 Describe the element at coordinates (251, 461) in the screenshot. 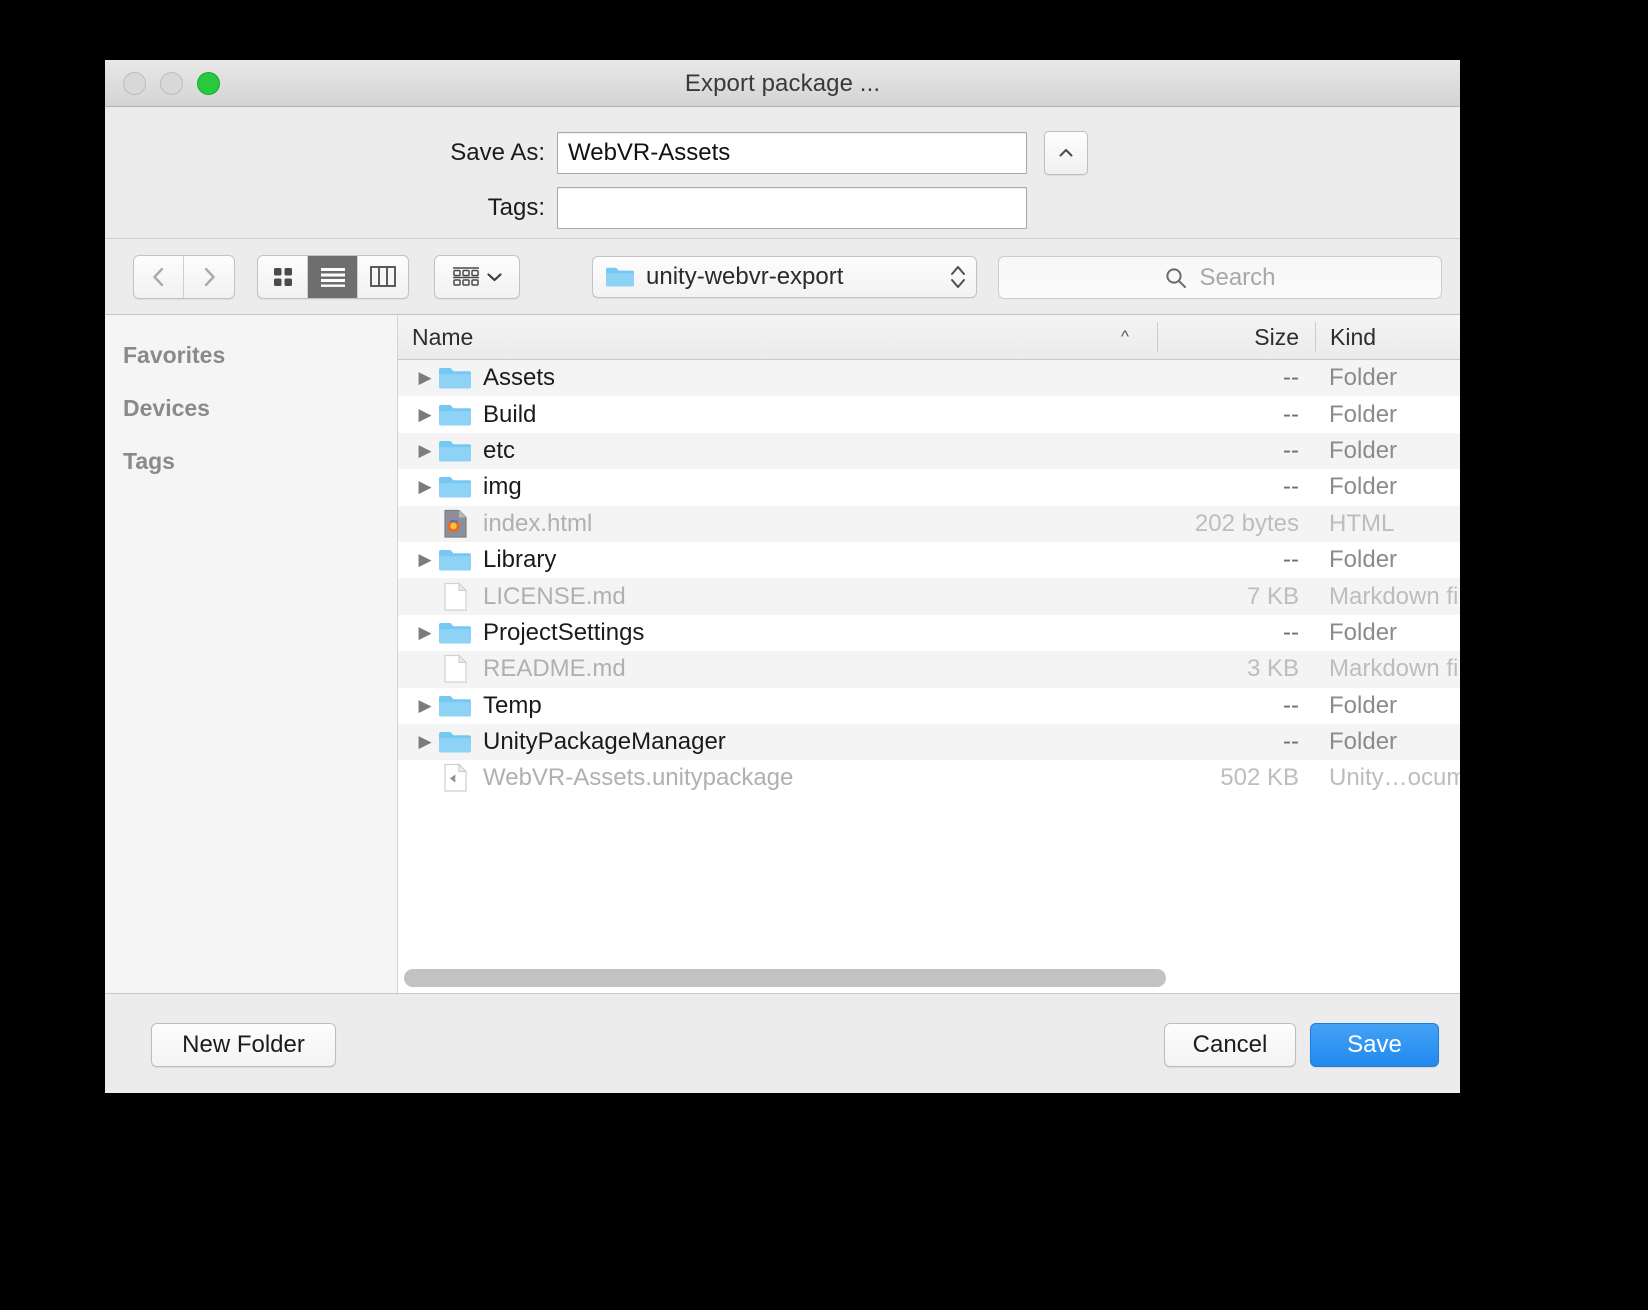

I see `sidebar-section-tags: Tags` at that location.